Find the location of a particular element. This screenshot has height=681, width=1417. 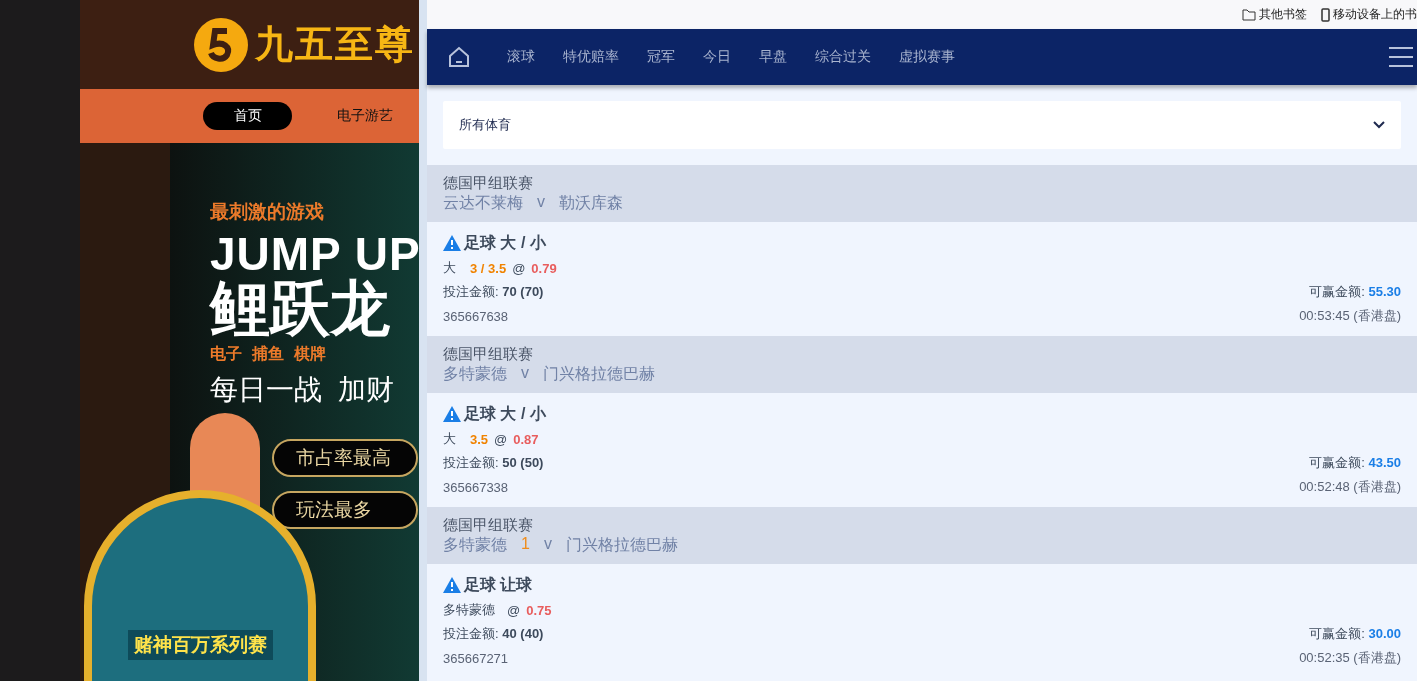

bet-id: 365667338 is located at coordinates (476, 487).